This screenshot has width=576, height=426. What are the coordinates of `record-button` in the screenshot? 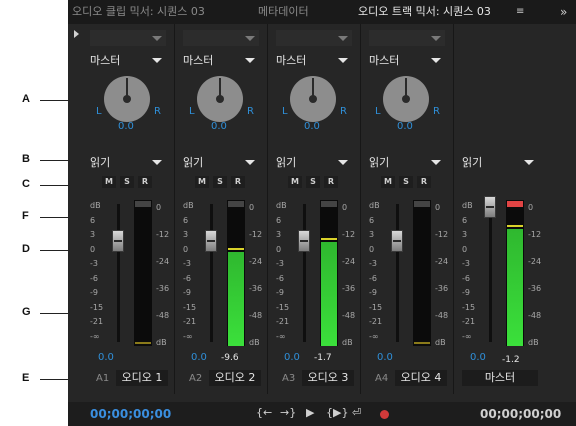 It's located at (384, 414).